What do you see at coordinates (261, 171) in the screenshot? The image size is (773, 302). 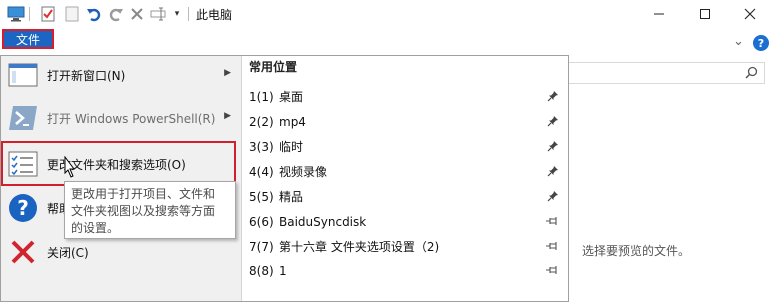 I see `place-index: 4(4)` at bounding box center [261, 171].